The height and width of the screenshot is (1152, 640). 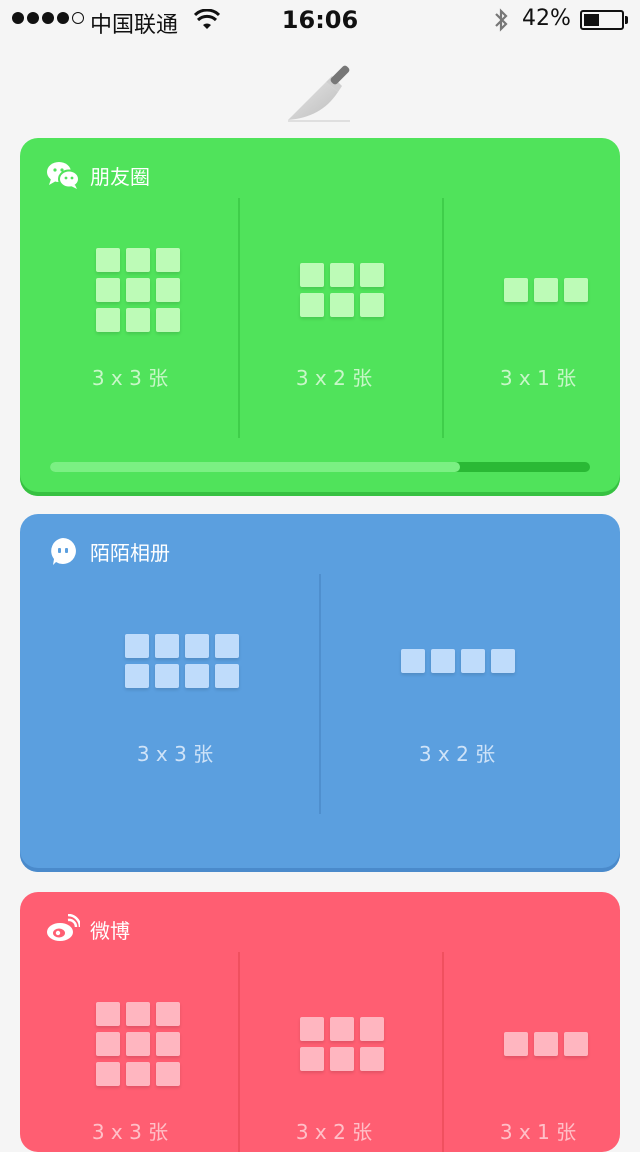 What do you see at coordinates (63, 175) in the screenshot?
I see `wechat-moments-icon` at bounding box center [63, 175].